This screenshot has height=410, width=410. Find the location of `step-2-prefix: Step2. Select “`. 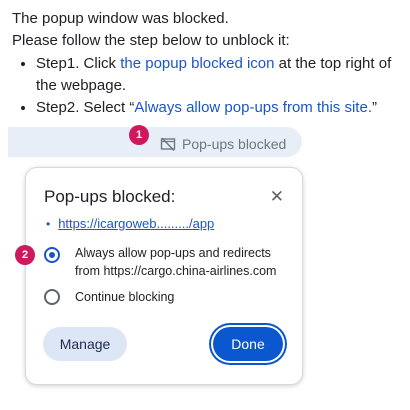

step-2-prefix: Step2. Select “ is located at coordinates (85, 107).